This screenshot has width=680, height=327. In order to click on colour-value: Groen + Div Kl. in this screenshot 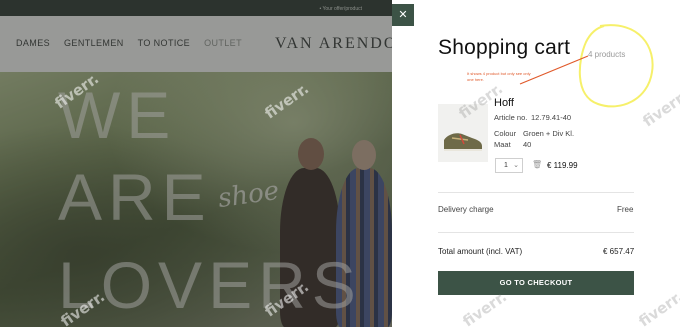, I will do `click(549, 133)`.